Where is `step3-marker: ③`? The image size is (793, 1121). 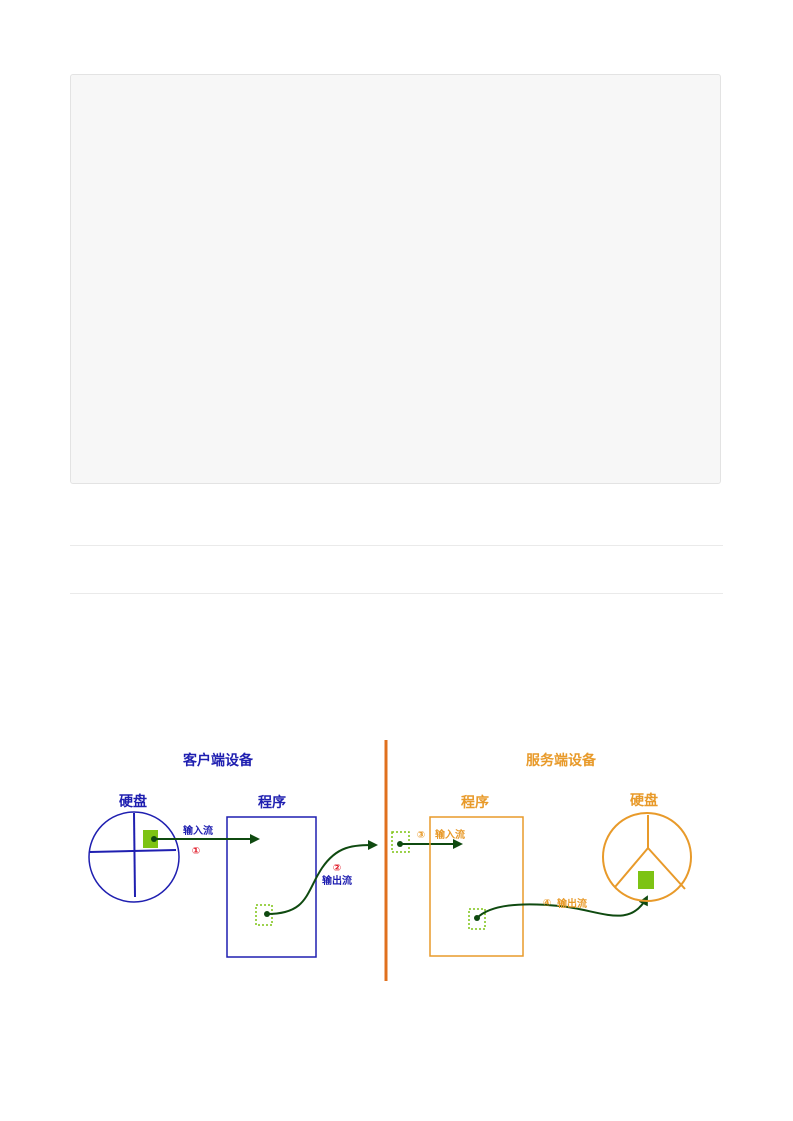 step3-marker: ③ is located at coordinates (421, 835).